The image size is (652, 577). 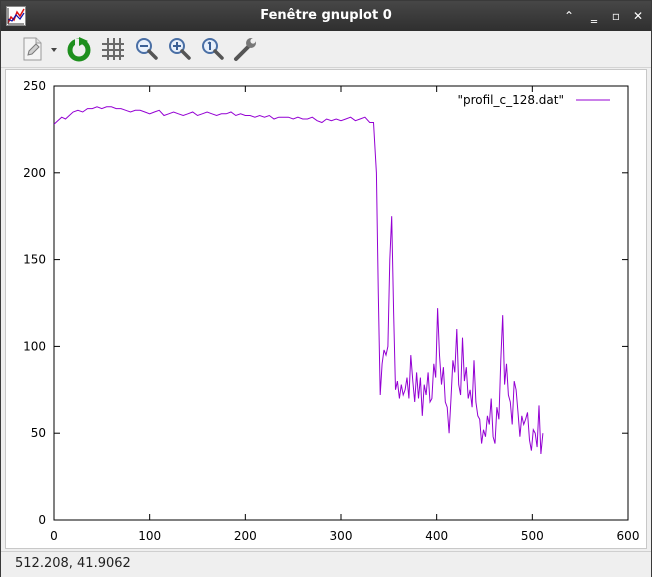 What do you see at coordinates (34, 260) in the screenshot?
I see `y-tick-label: 150` at bounding box center [34, 260].